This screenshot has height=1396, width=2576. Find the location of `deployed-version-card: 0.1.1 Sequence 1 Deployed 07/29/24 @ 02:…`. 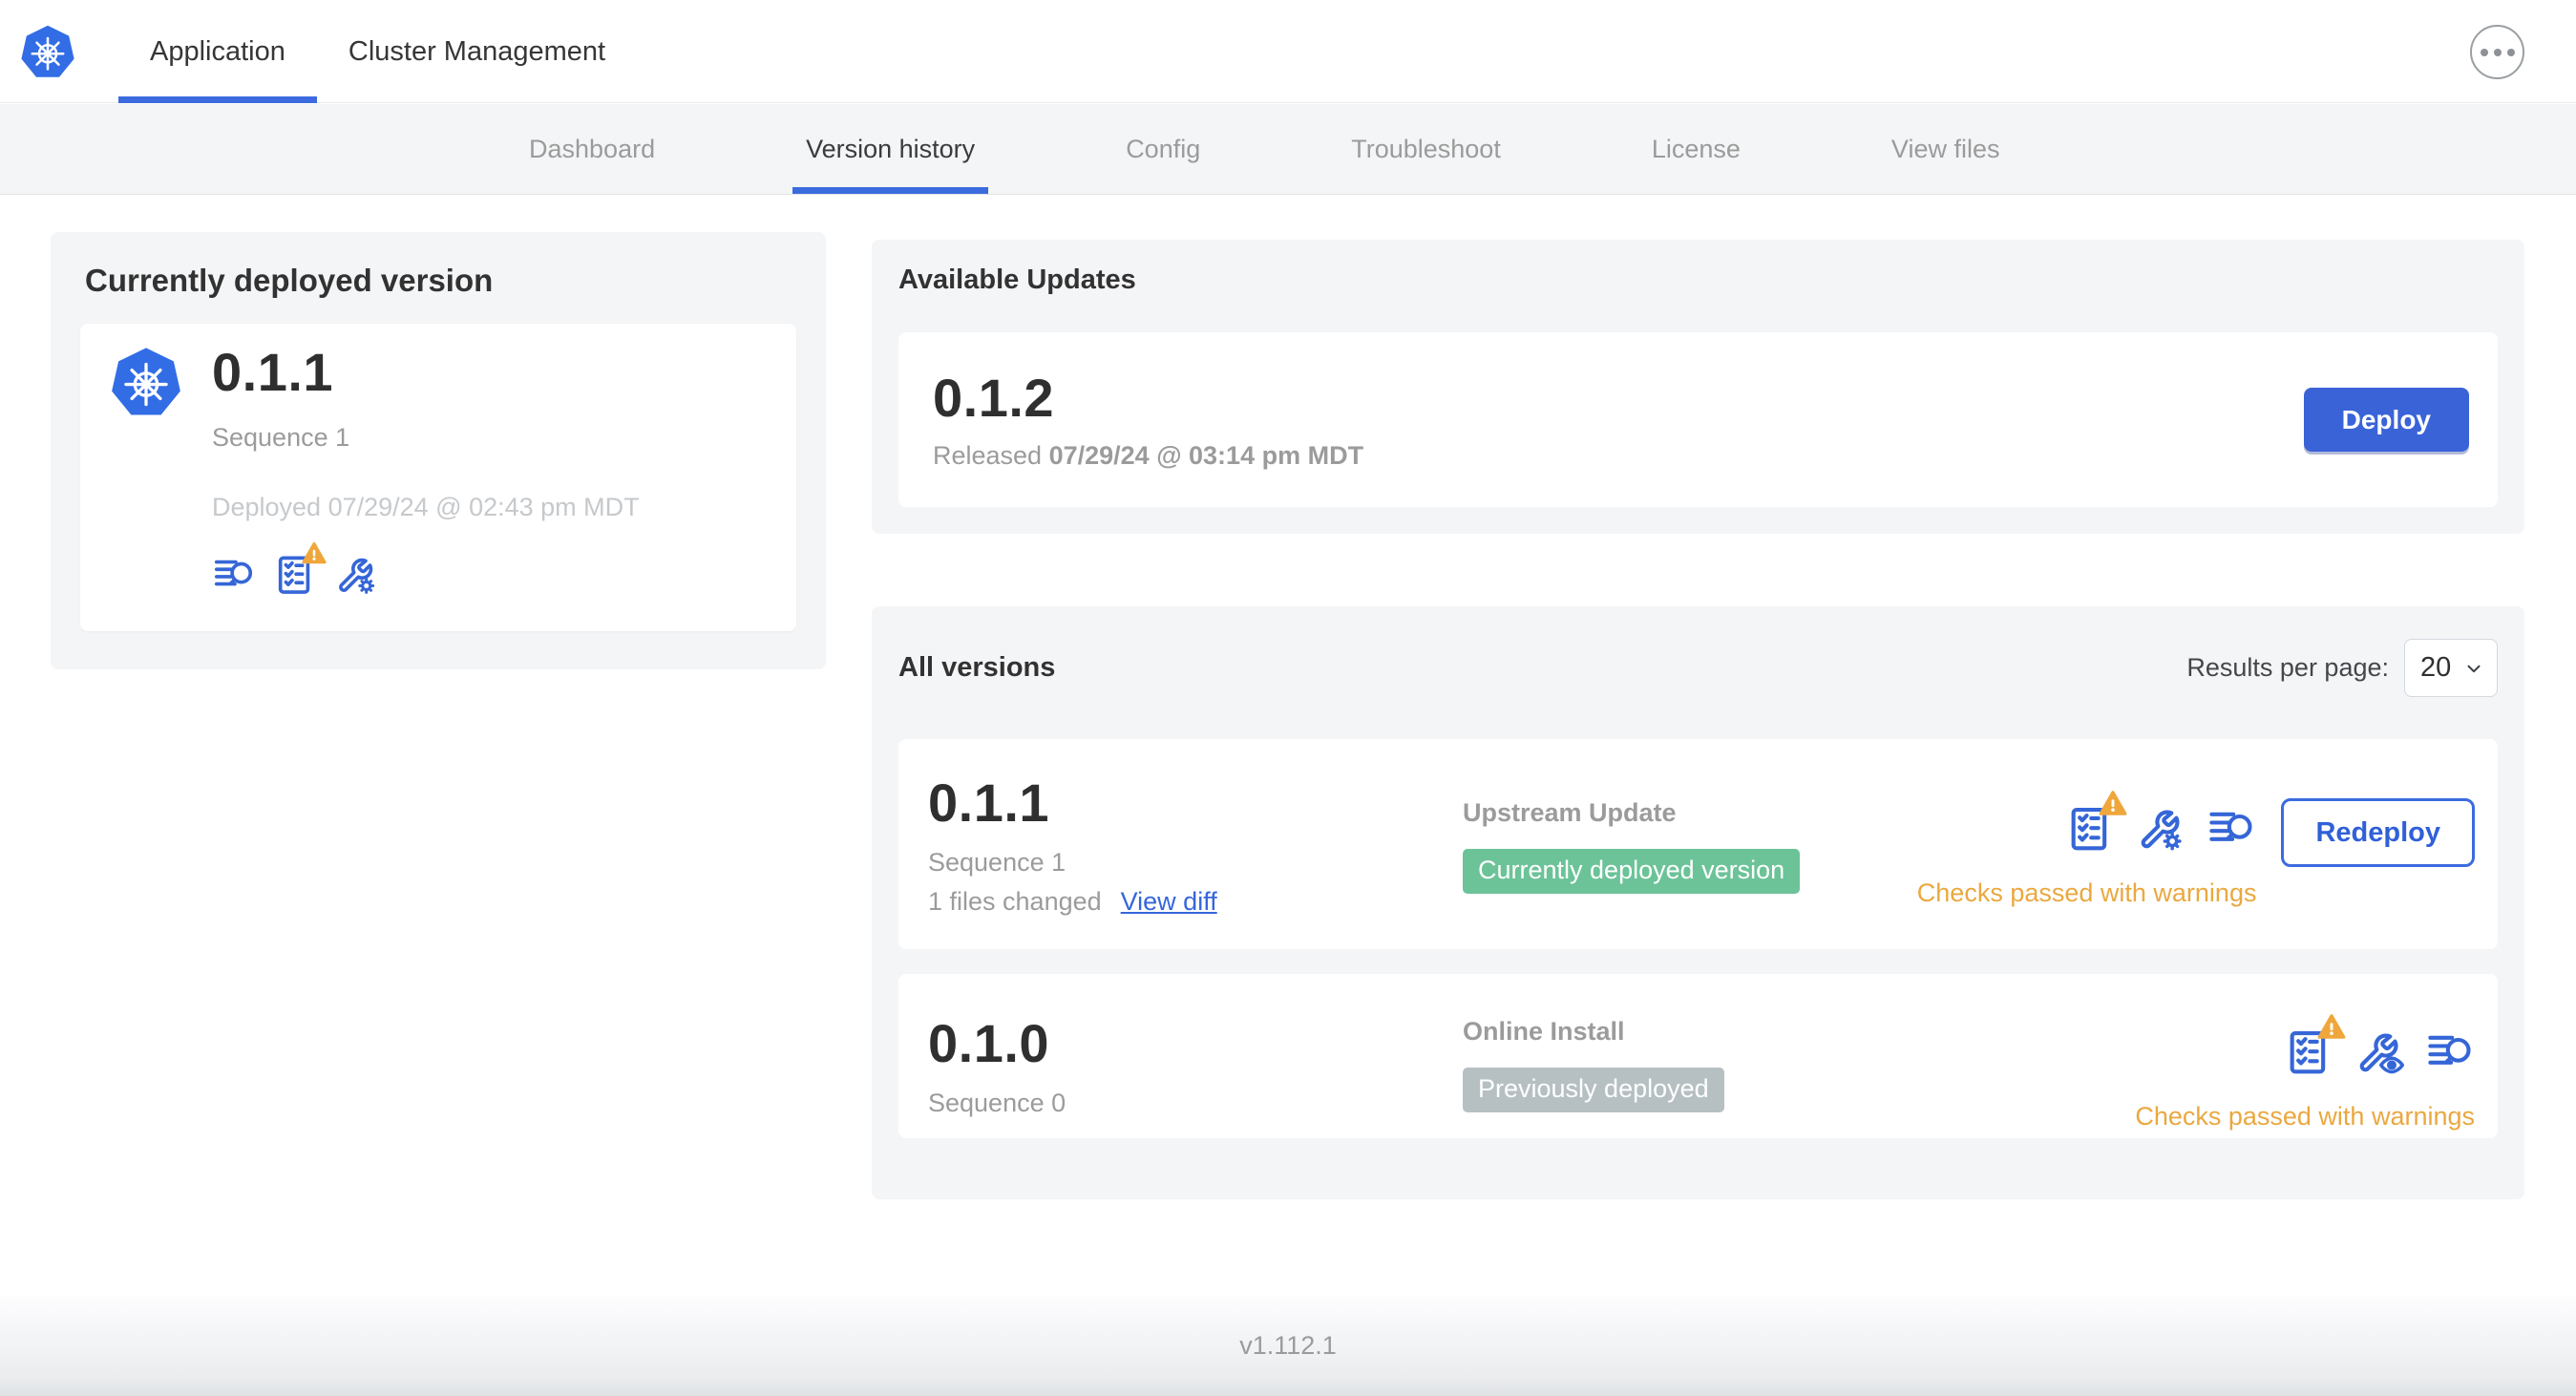

deployed-version-card: 0.1.1 Sequence 1 Deployed 07/29/24 @ 02:… is located at coordinates (438, 477).